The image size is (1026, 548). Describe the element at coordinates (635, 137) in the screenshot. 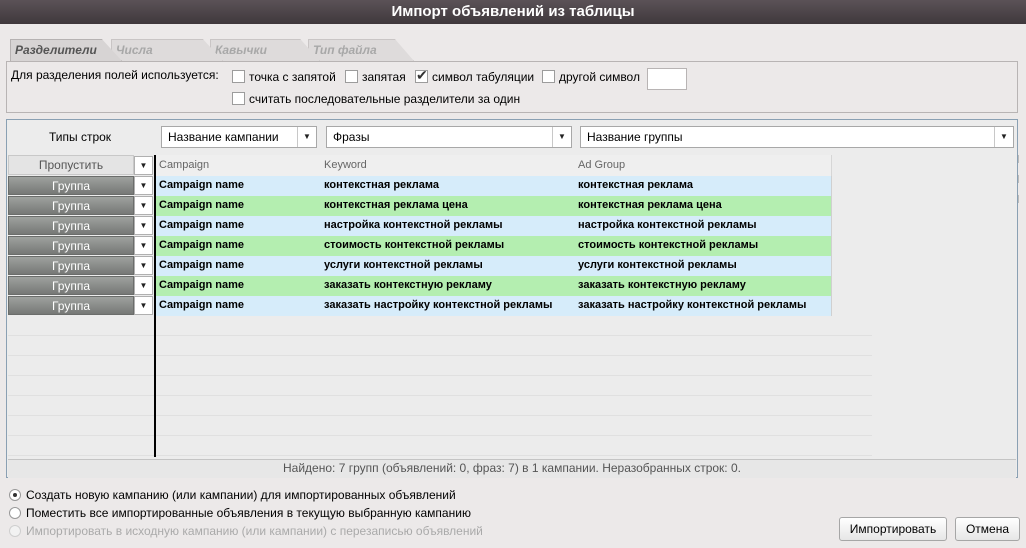

I see `column-type-value: Название группы` at that location.